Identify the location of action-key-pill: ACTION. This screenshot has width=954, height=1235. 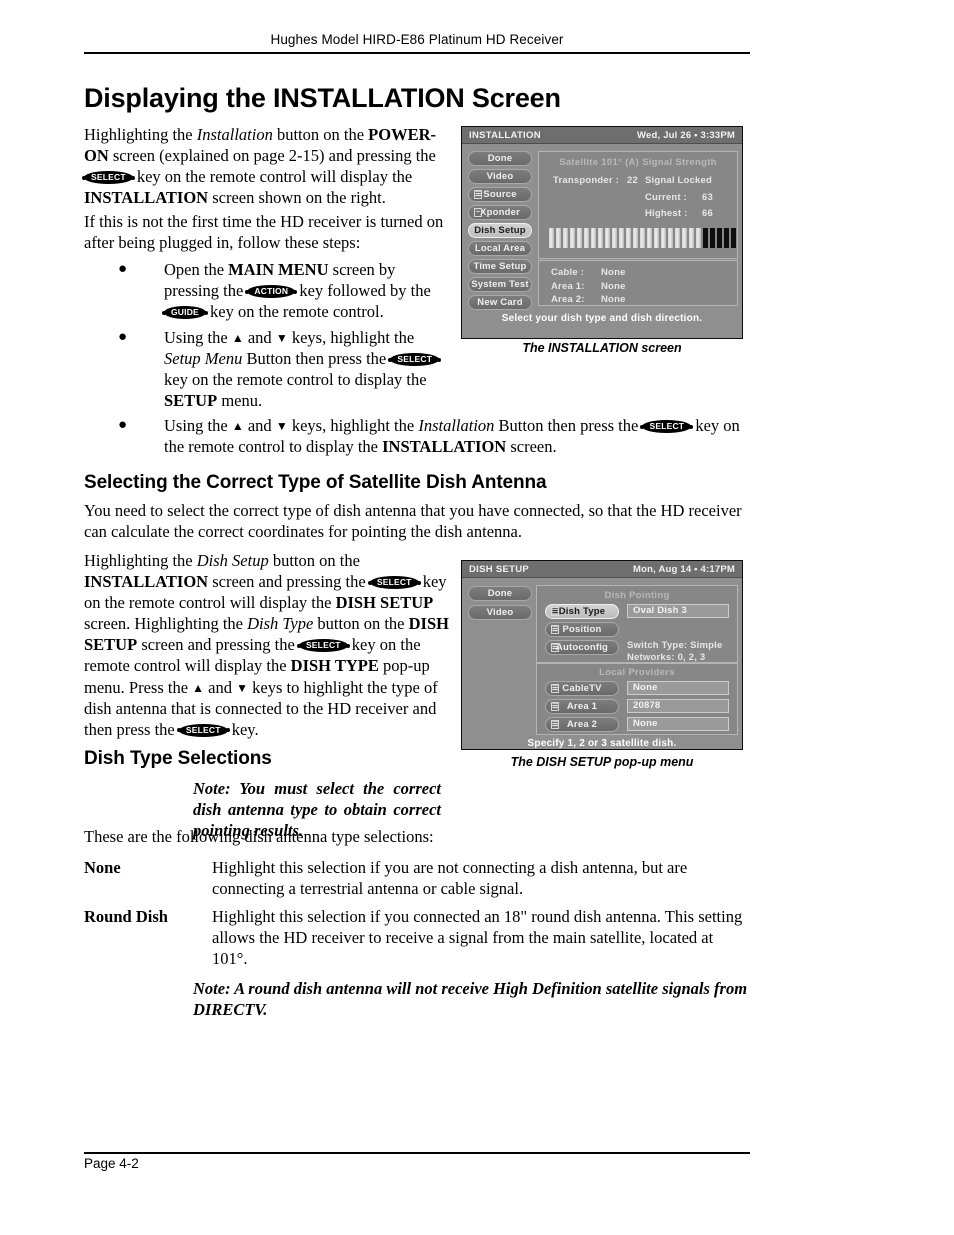
(271, 292).